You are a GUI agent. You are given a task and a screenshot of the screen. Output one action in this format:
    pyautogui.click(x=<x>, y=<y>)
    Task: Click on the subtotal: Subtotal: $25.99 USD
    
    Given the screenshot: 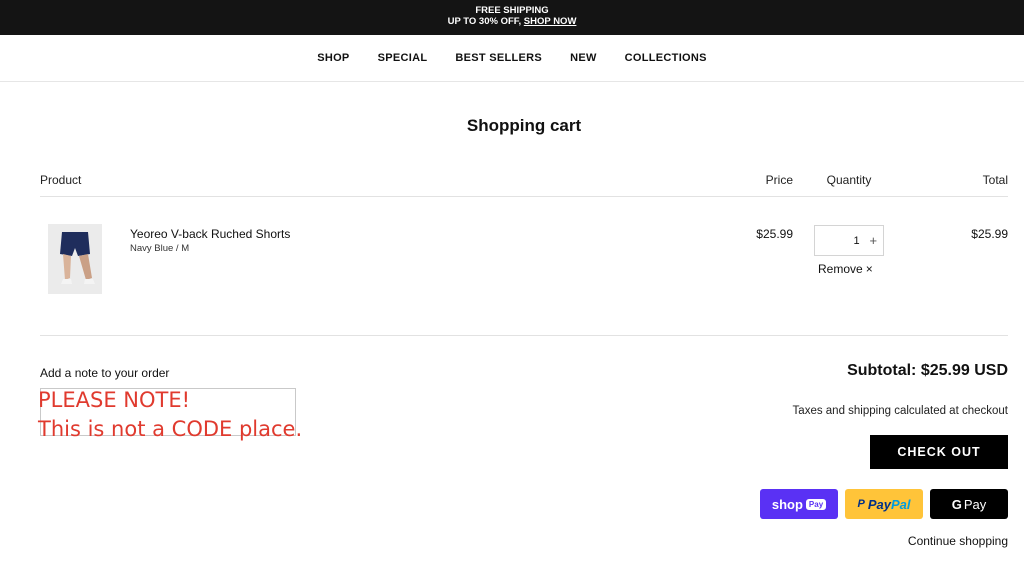 What is the action you would take?
    pyautogui.click(x=927, y=370)
    